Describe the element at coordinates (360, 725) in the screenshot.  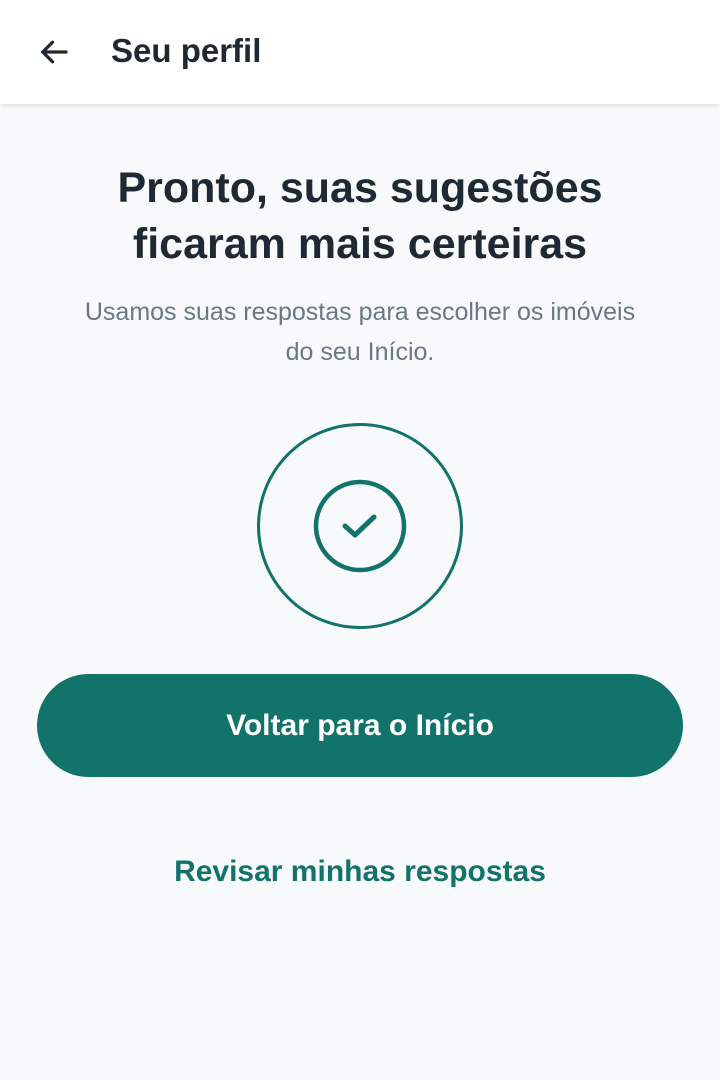
I see `back-to-home-button: Voltar para o Início` at that location.